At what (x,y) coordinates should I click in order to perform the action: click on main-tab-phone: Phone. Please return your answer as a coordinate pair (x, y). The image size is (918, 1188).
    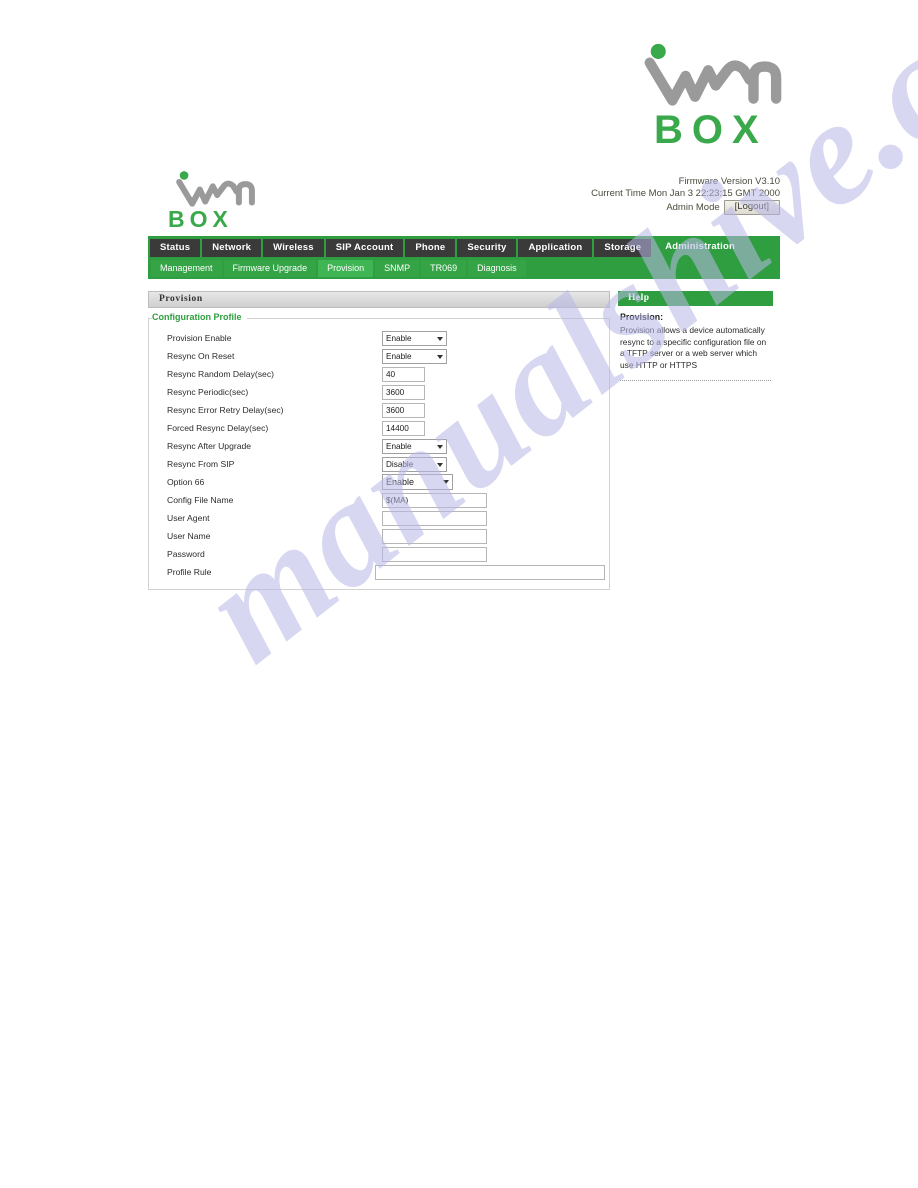
    Looking at the image, I should click on (430, 248).